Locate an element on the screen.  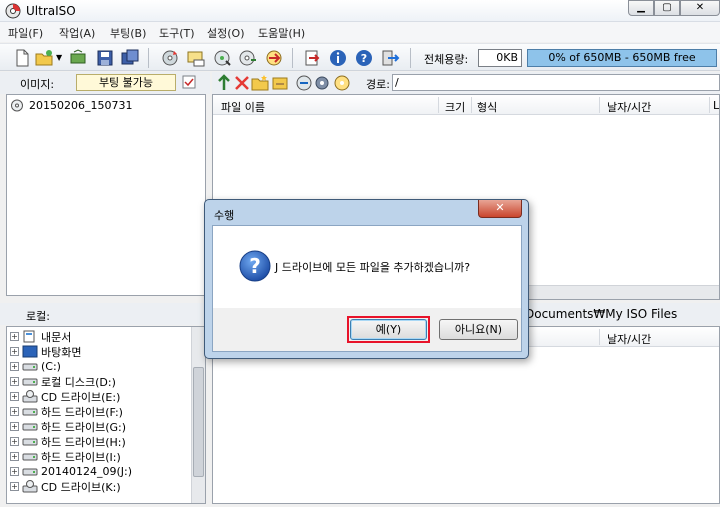
total-size-label: 전체용량: is located at coordinates (446, 59).